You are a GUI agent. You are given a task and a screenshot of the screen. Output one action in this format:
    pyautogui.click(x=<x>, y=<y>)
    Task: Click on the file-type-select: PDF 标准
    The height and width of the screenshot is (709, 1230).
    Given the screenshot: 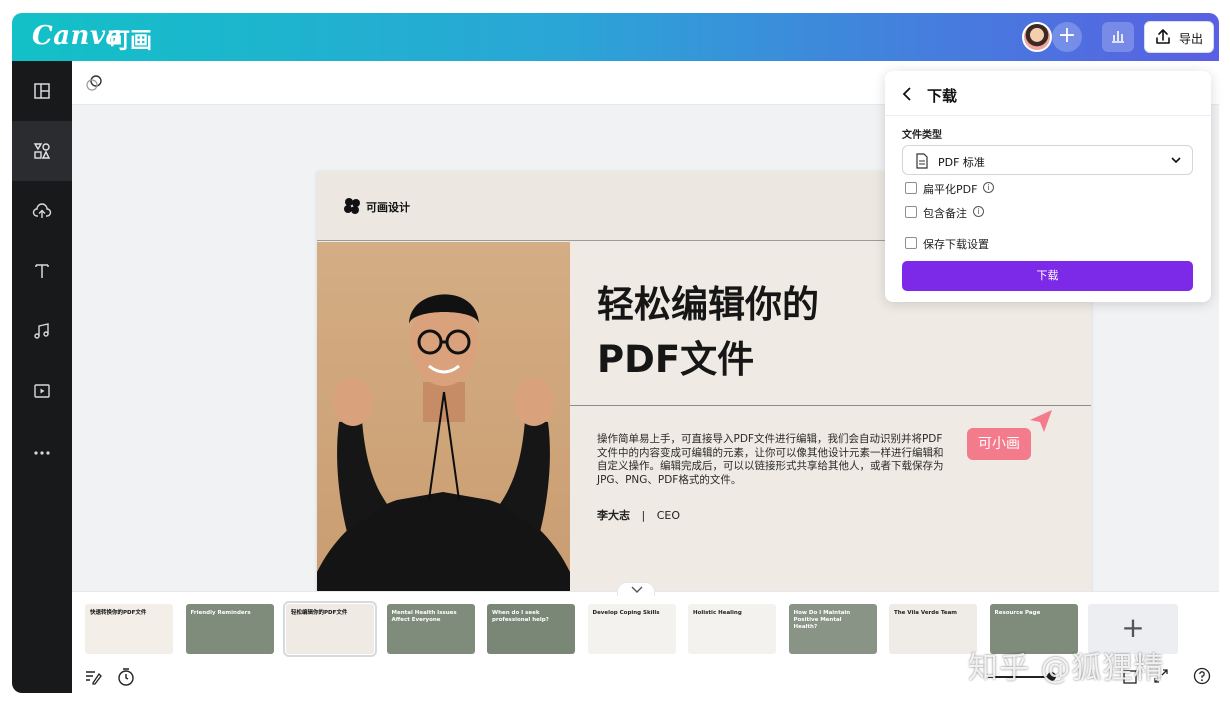 What is the action you would take?
    pyautogui.click(x=1047, y=160)
    